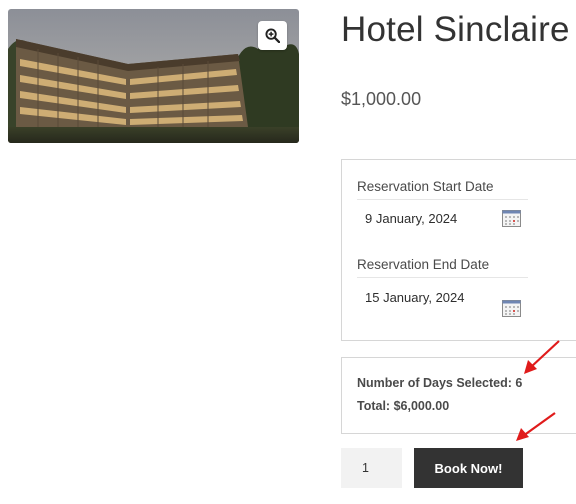 The image size is (576, 504). I want to click on hotel-photo, so click(153, 76).